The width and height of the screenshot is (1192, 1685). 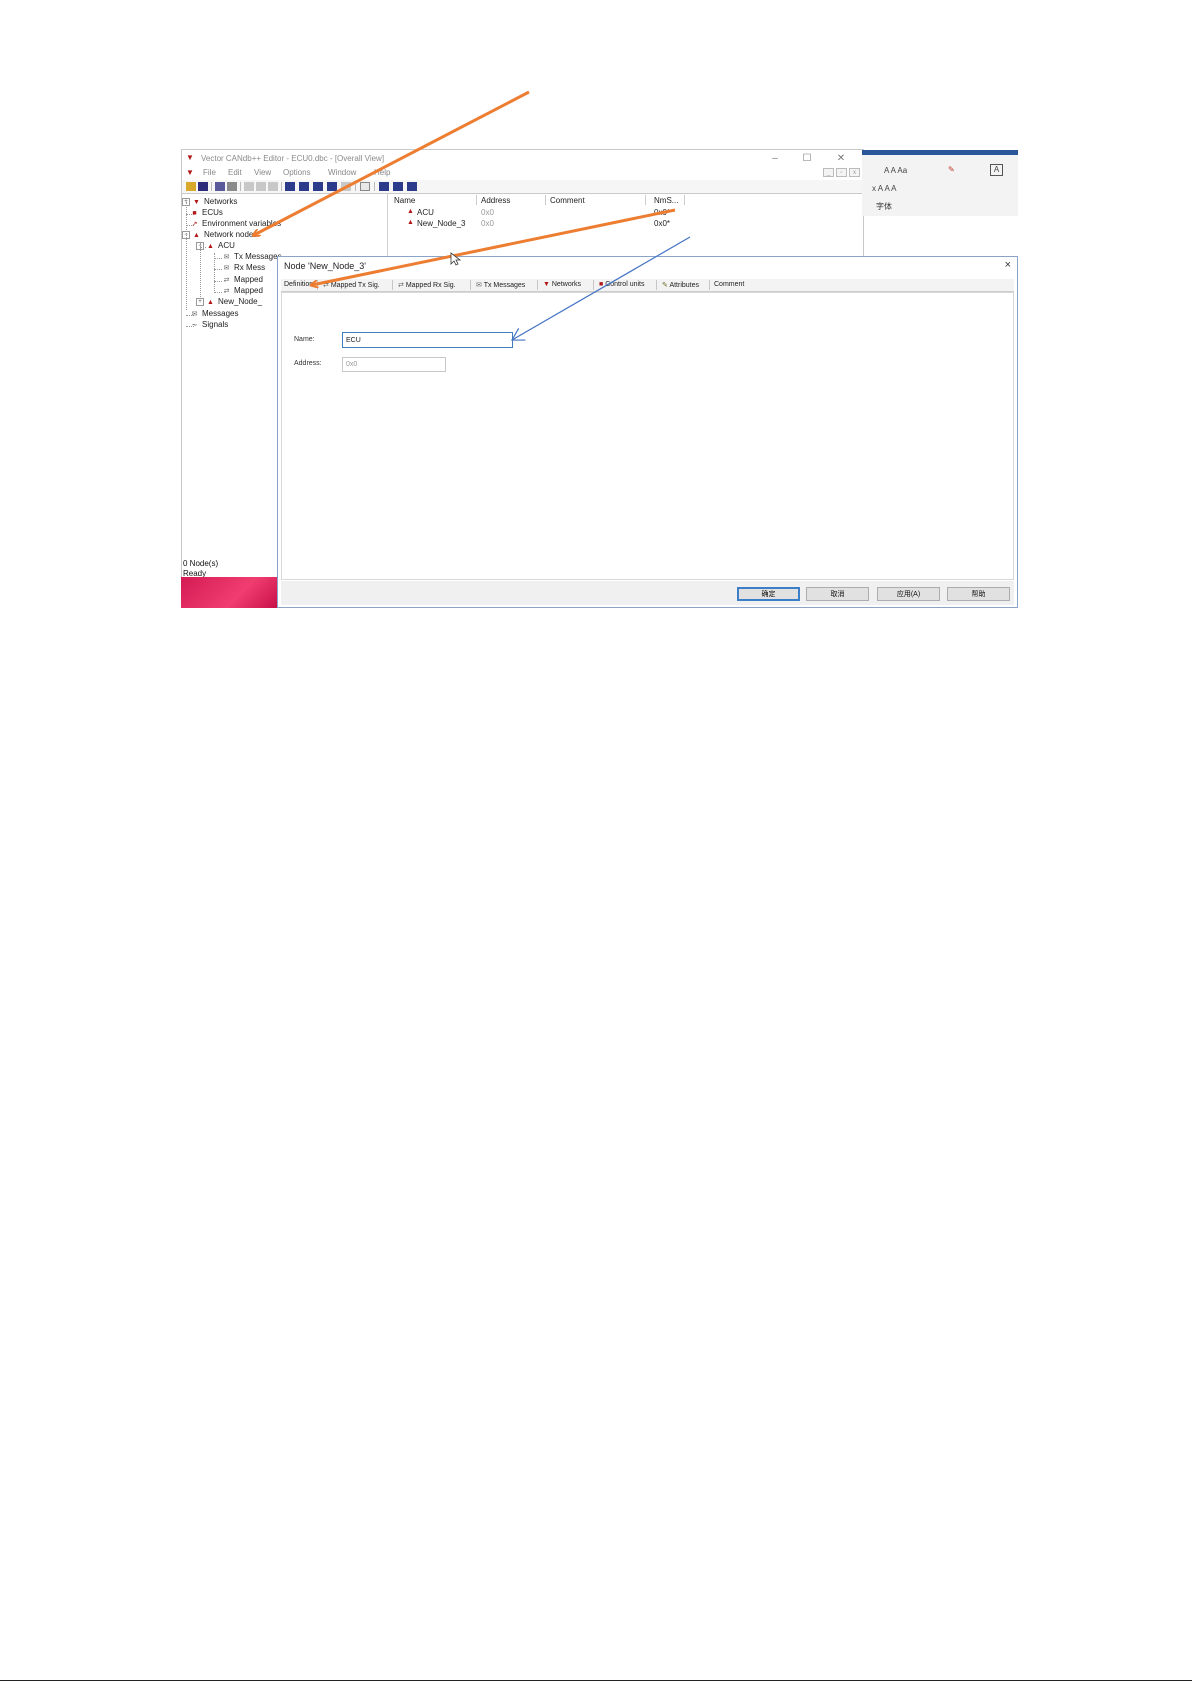 What do you see at coordinates (494, 246) in the screenshot?
I see `orange-arrow-to-definition-tab` at bounding box center [494, 246].